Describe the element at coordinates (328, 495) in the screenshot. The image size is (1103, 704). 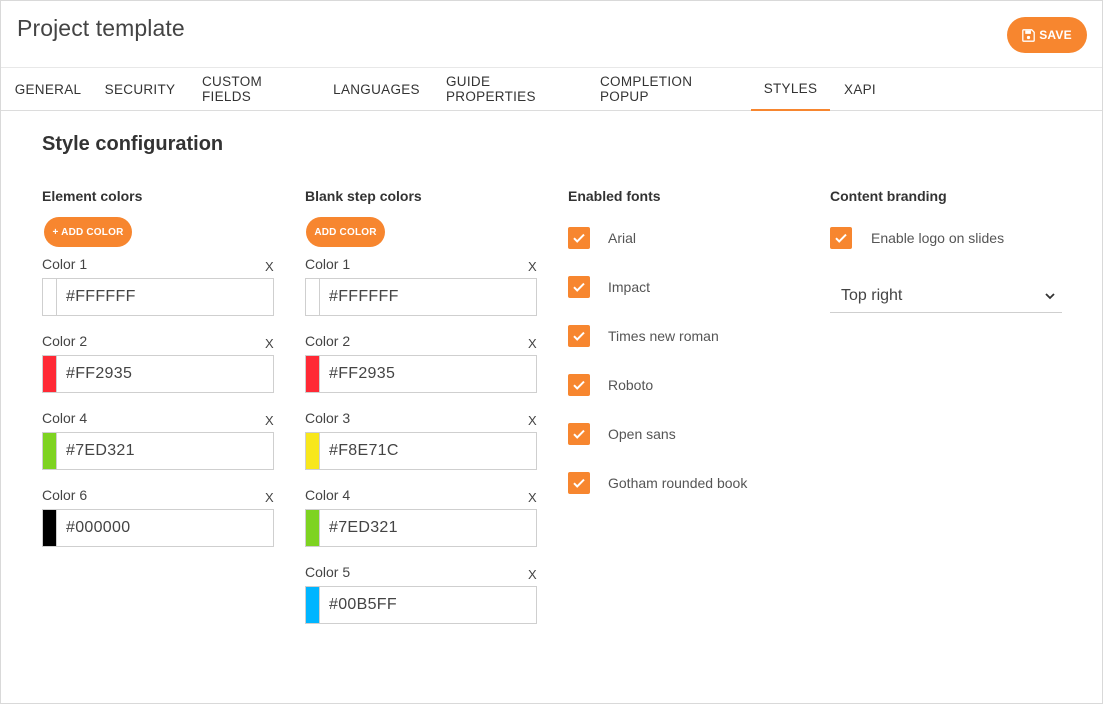
I see `blank-step-color-label: Color 4` at that location.